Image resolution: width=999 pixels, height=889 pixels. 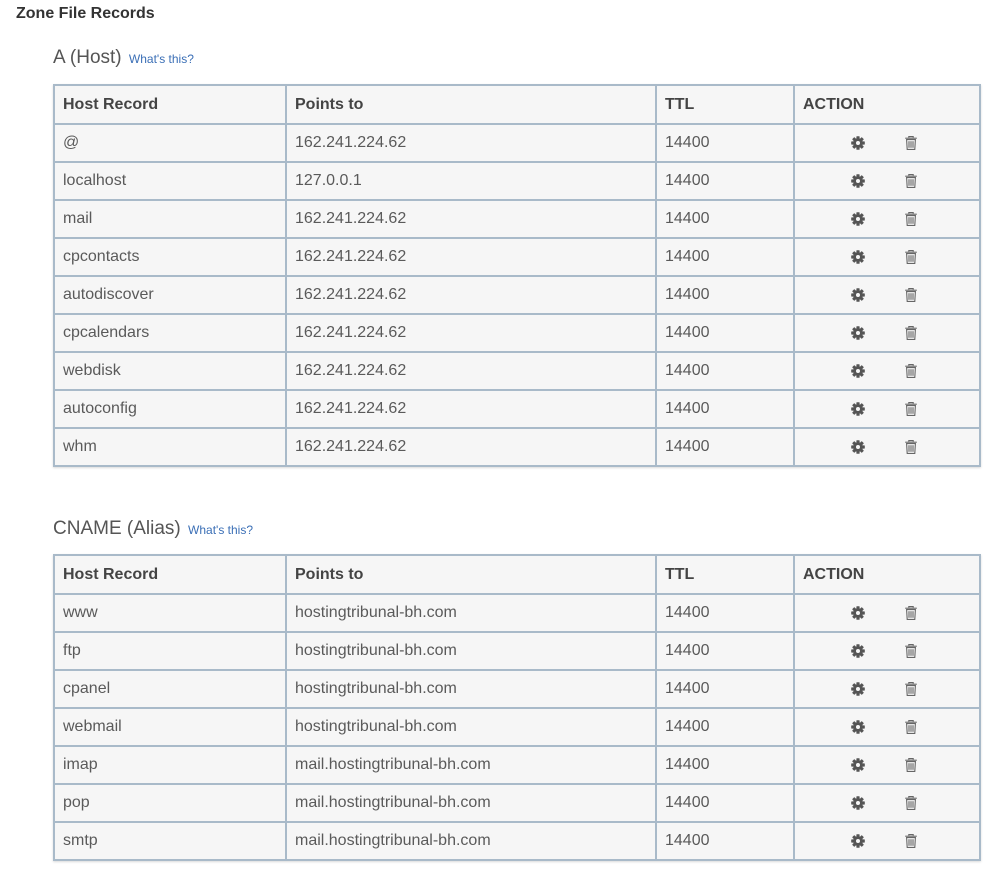 What do you see at coordinates (161, 59) in the screenshot?
I see `a-records-help-link: What's this?` at bounding box center [161, 59].